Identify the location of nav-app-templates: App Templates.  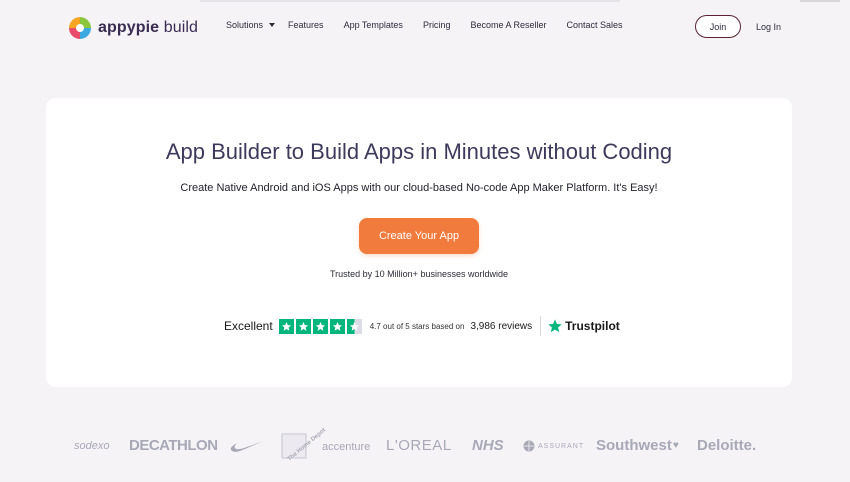
(373, 25).